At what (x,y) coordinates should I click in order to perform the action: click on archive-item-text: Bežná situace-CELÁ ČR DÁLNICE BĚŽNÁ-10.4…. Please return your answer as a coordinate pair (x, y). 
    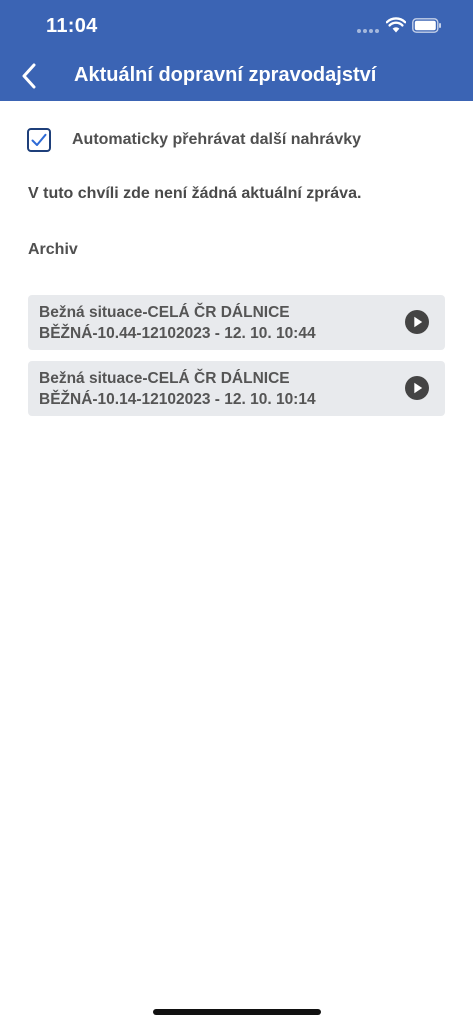
    Looking at the image, I should click on (219, 323).